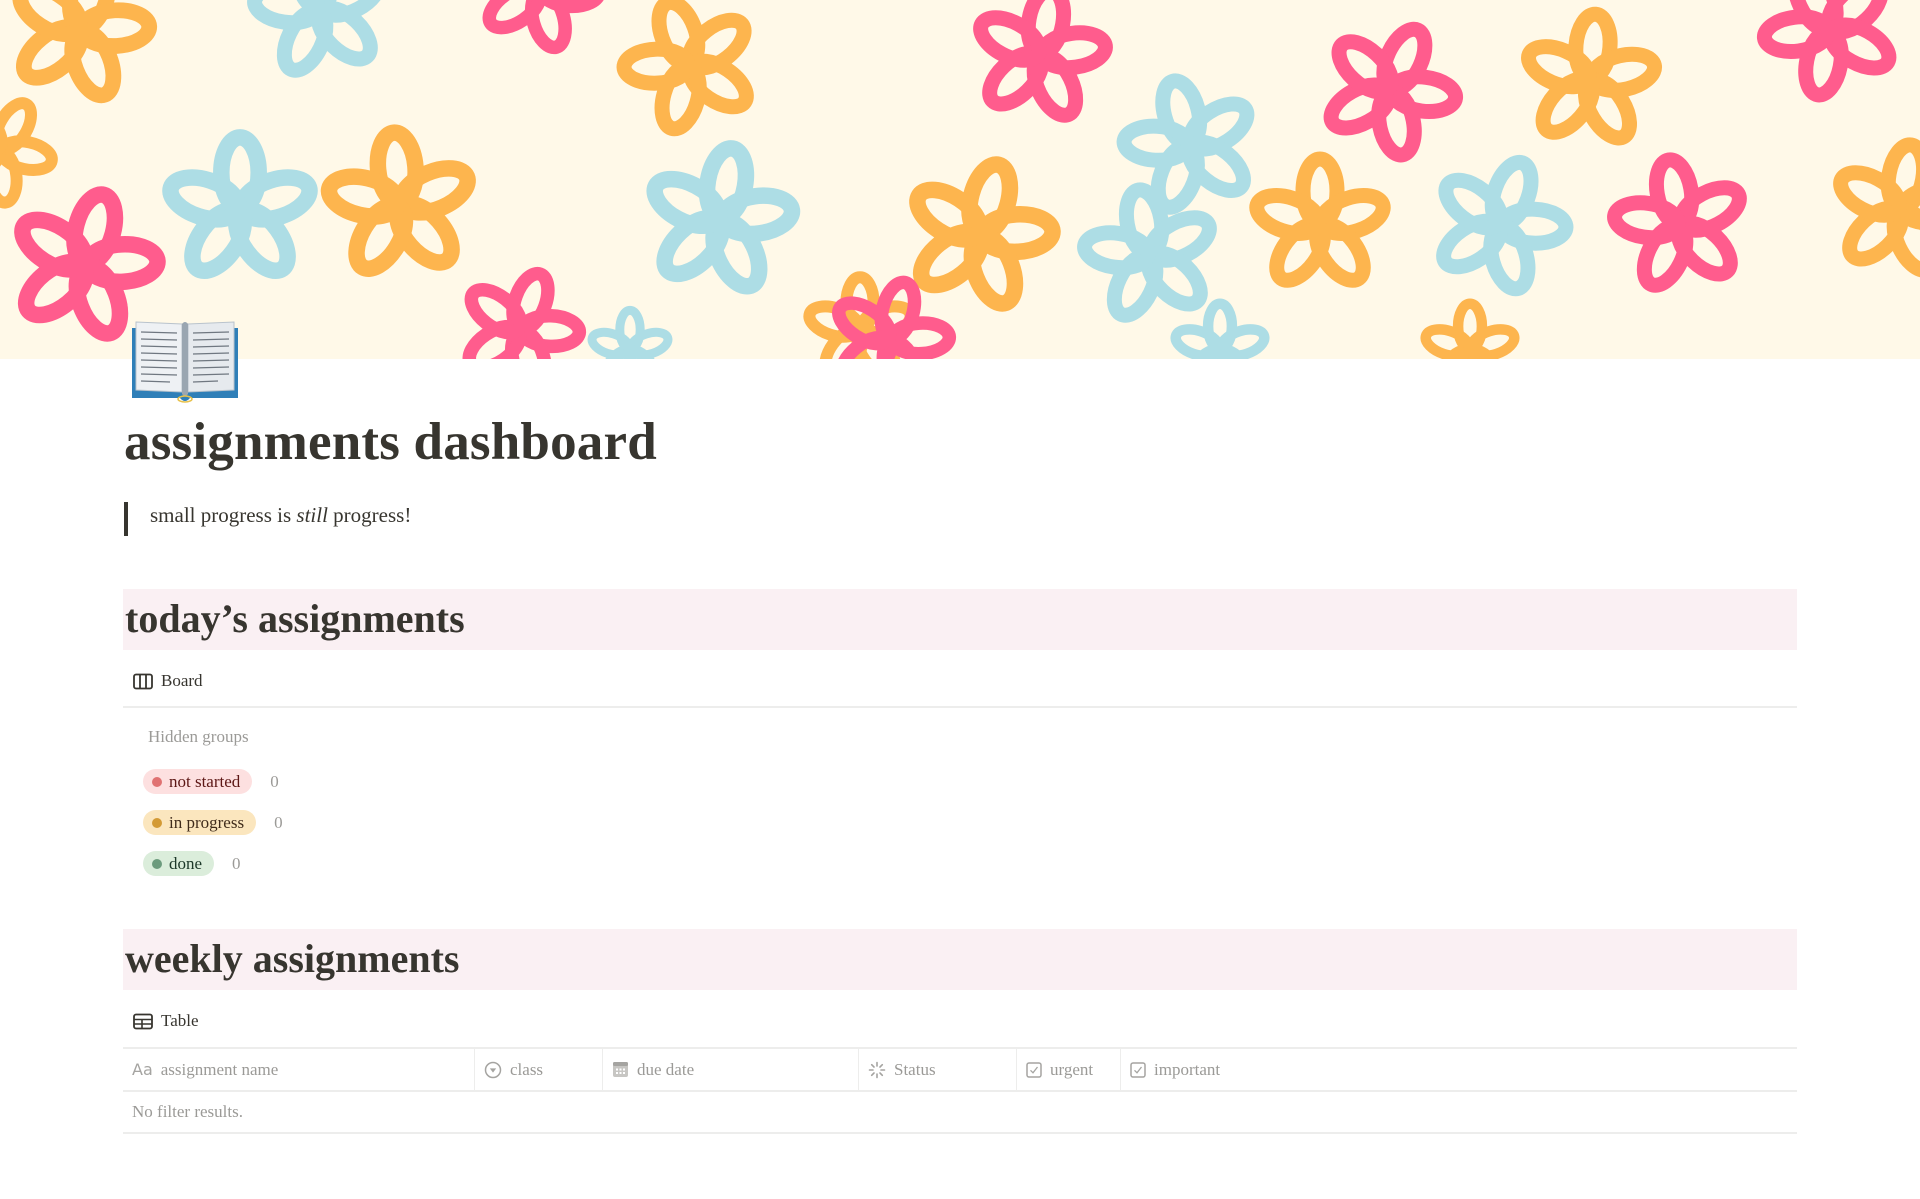 The image size is (1920, 1199). I want to click on column-label: Status, so click(915, 1069).